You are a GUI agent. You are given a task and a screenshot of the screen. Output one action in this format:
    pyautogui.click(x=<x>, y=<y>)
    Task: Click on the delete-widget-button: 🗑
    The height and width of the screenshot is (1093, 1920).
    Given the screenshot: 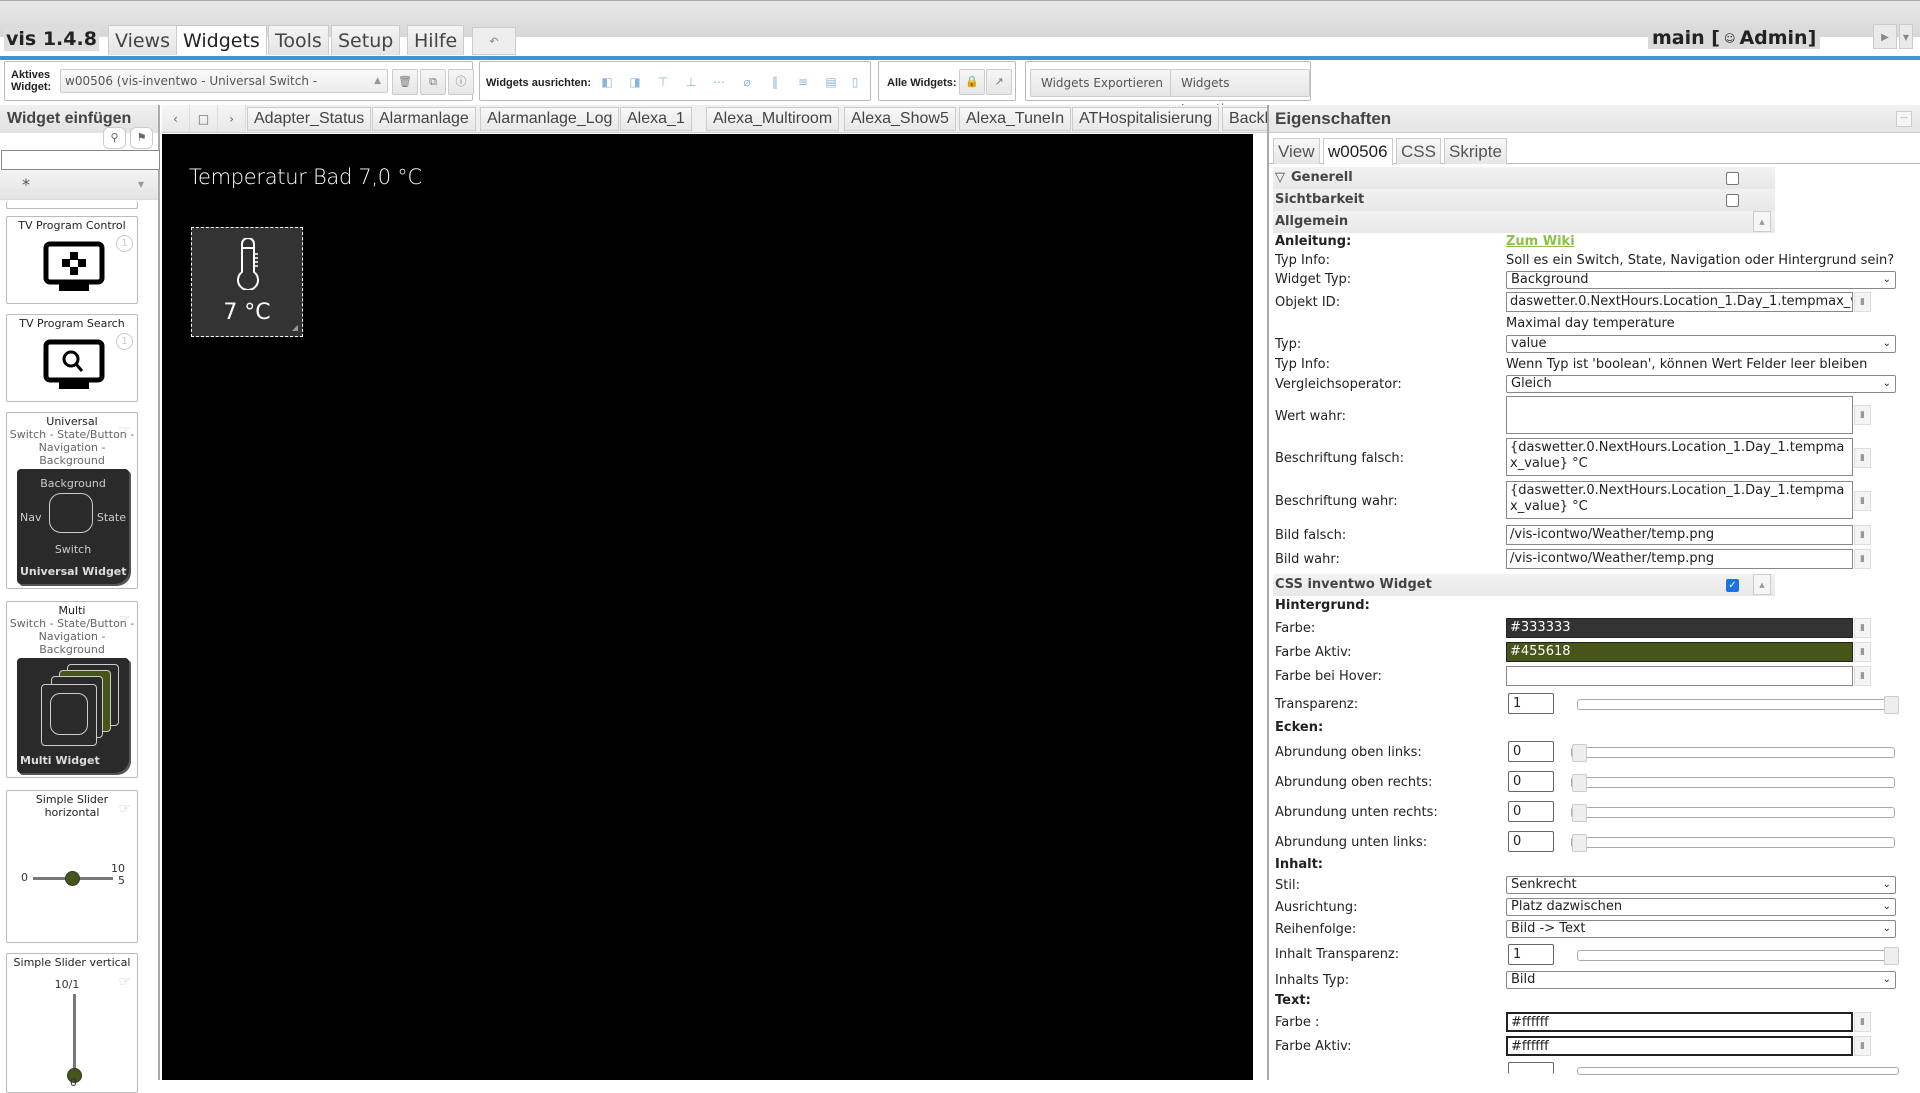 What is the action you would take?
    pyautogui.click(x=405, y=82)
    